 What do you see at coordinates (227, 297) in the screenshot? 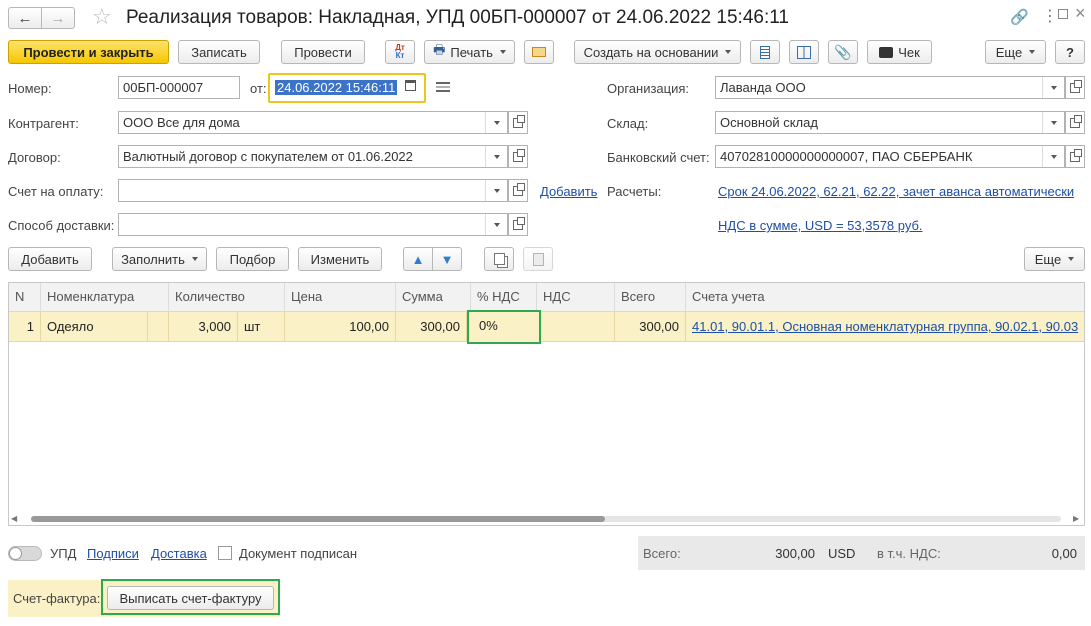
I see `header-quantity: Количество` at bounding box center [227, 297].